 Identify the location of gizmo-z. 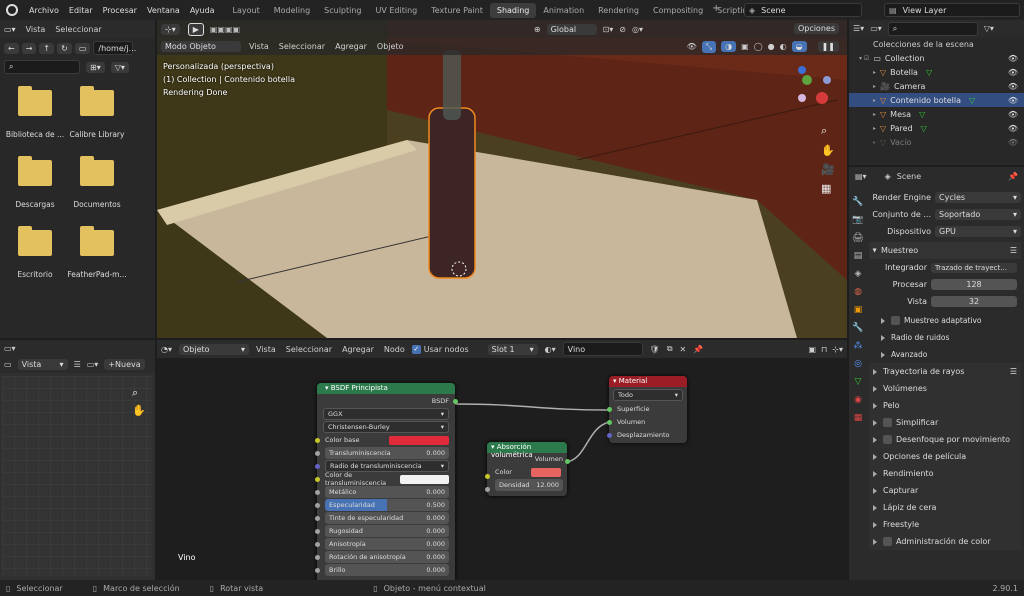
(802, 70).